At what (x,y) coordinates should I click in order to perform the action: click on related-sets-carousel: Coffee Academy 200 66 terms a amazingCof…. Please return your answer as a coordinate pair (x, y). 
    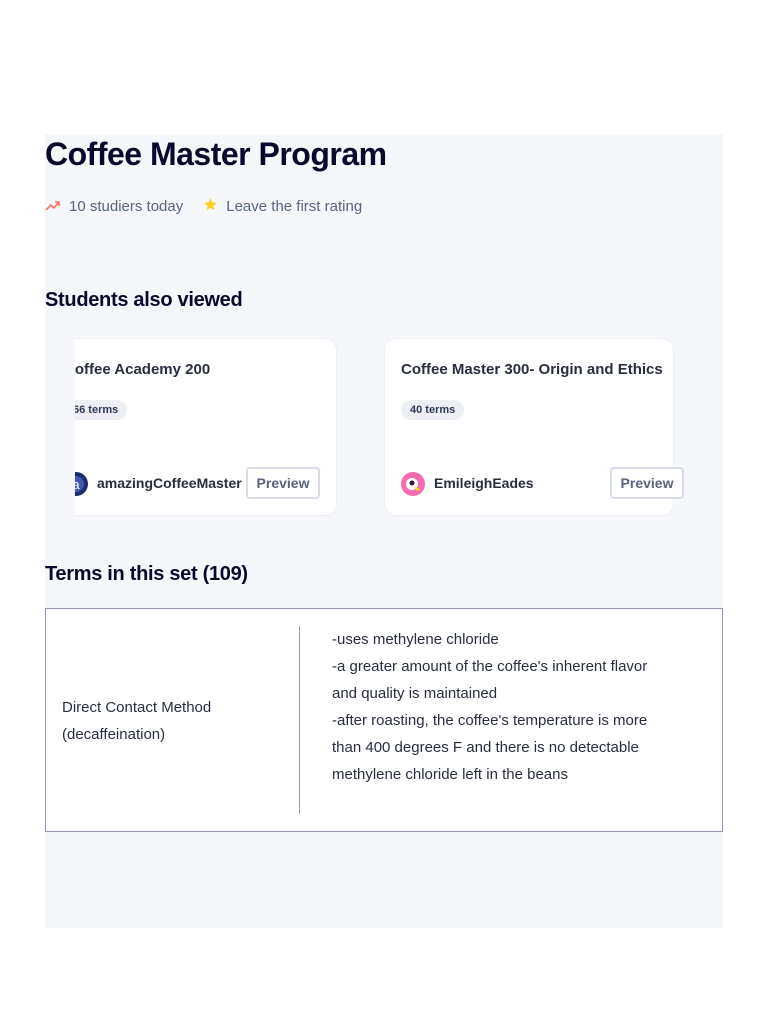
    Looking at the image, I should click on (384, 428).